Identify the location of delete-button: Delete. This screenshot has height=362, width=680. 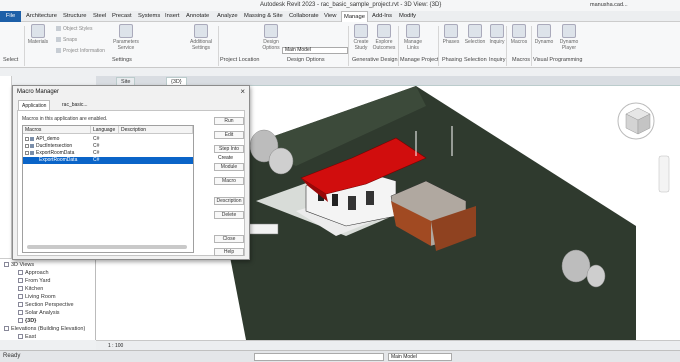
(229, 215).